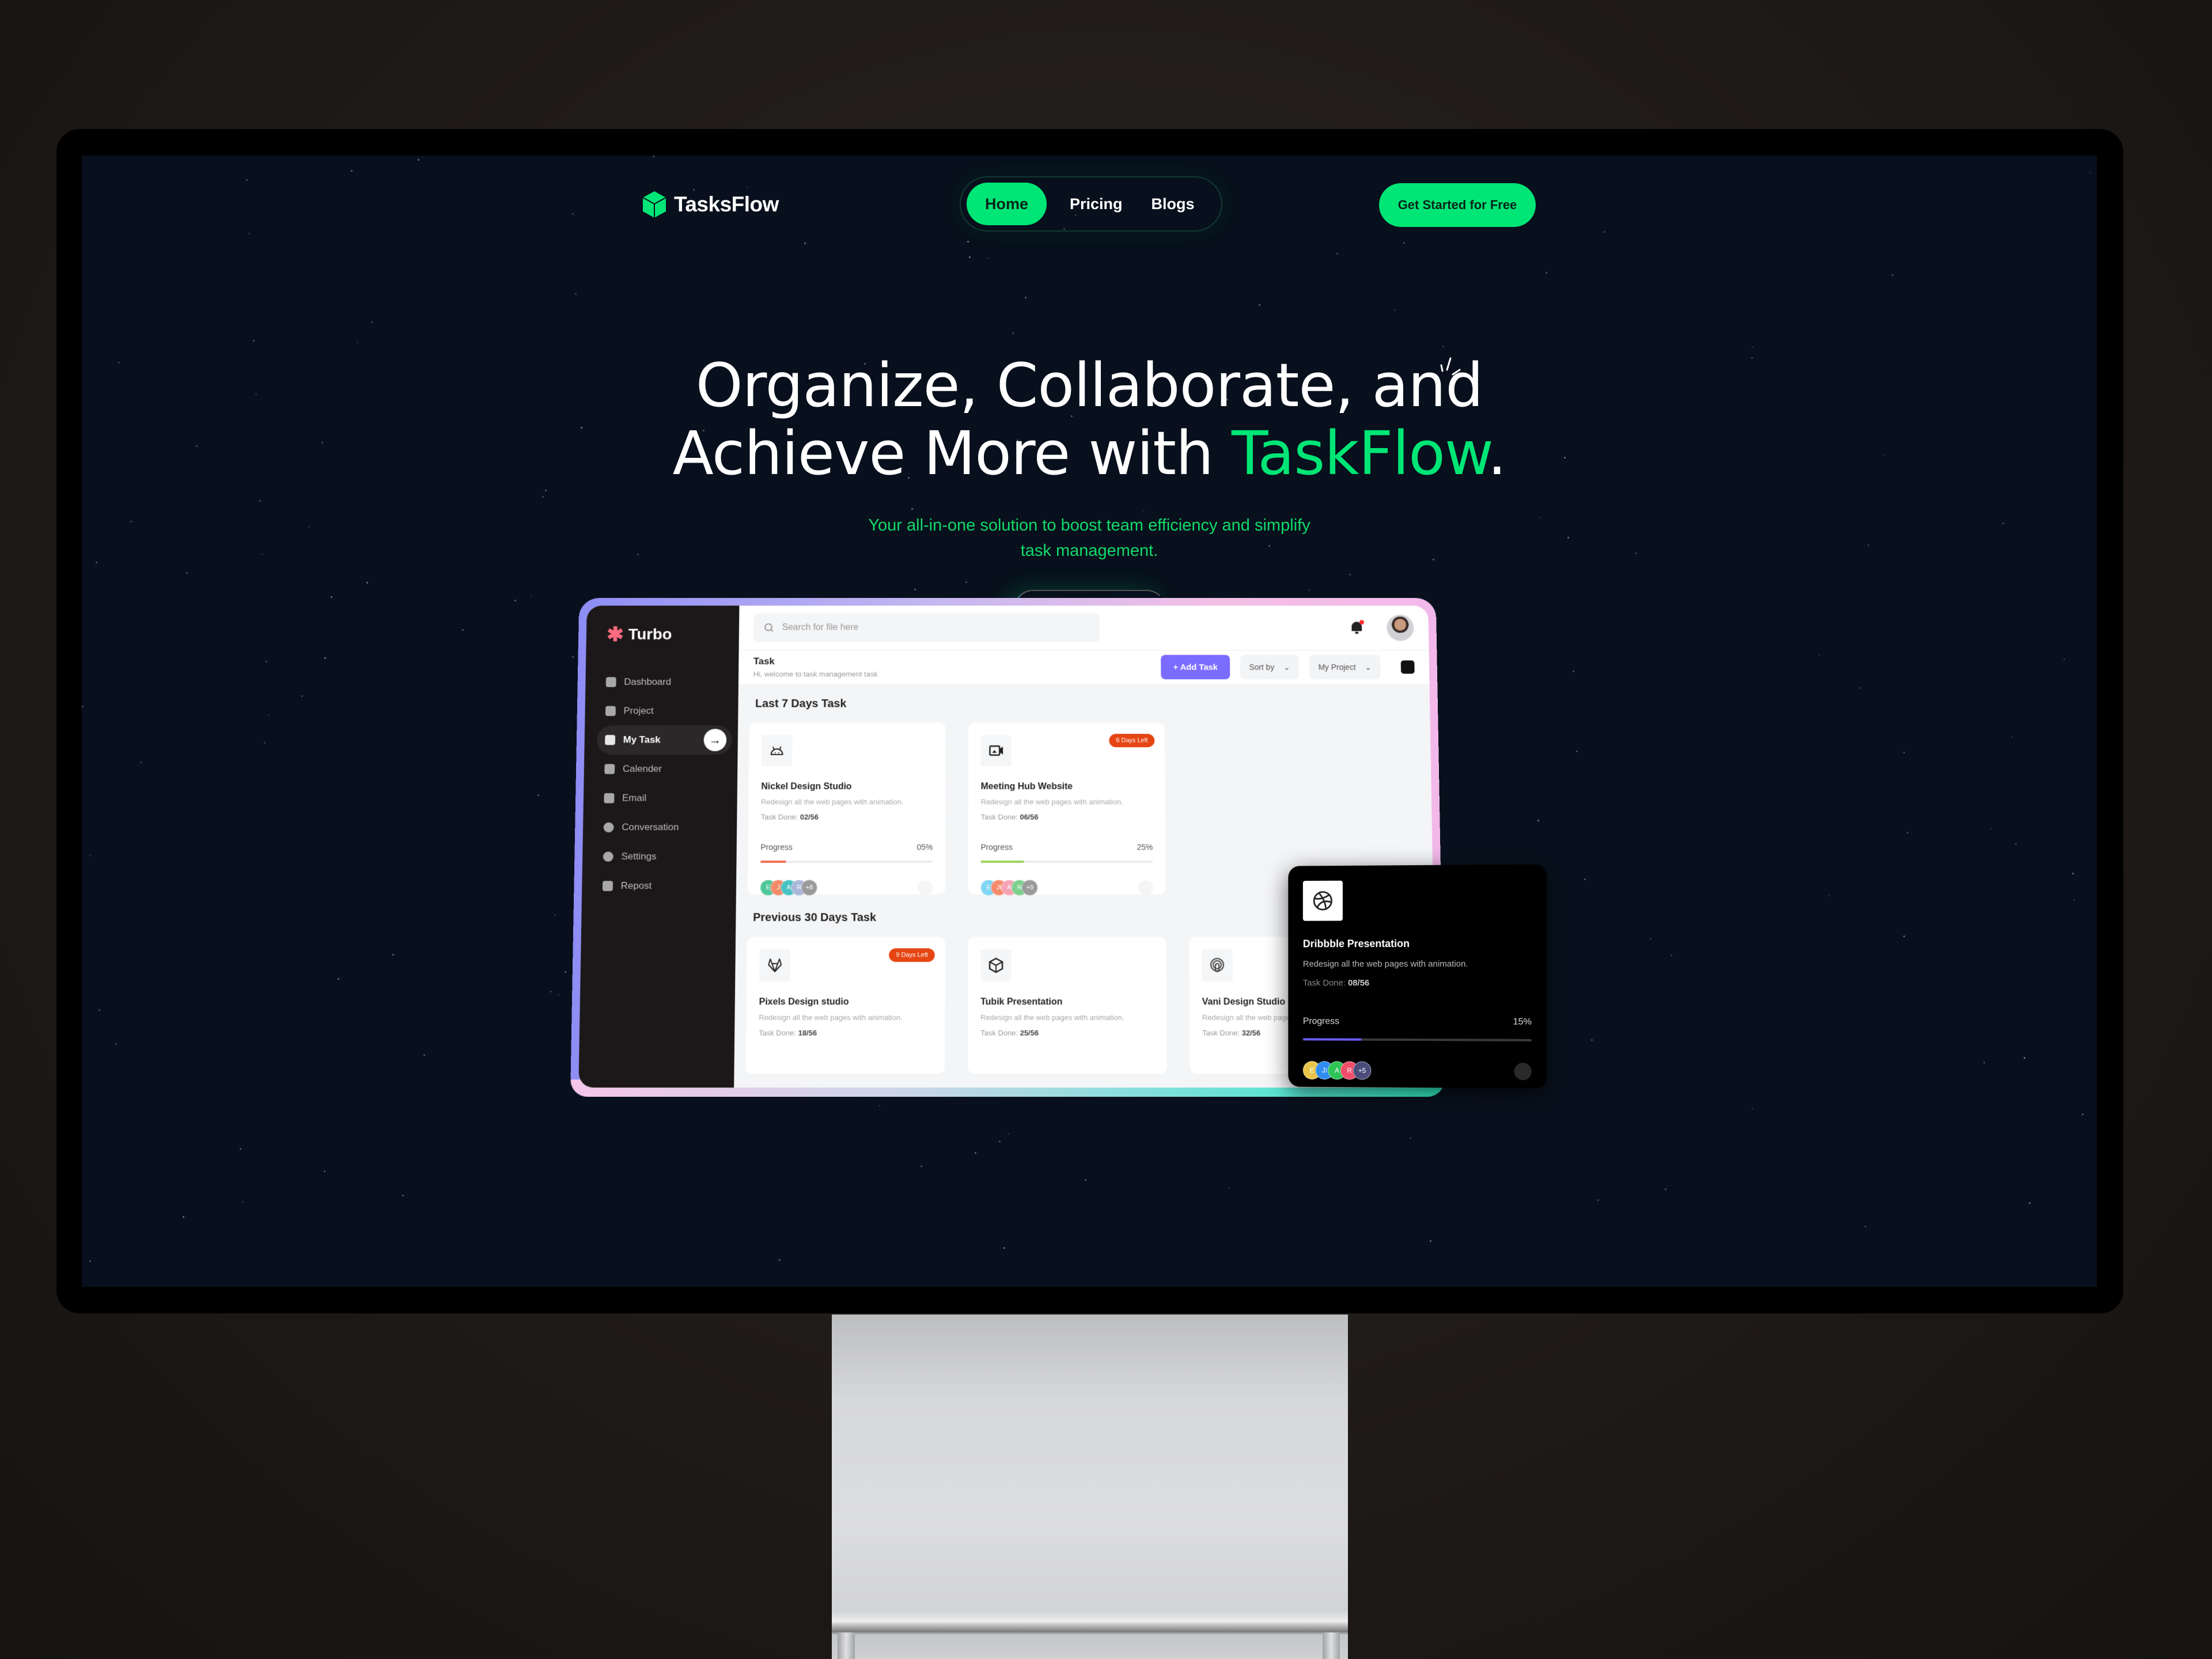 The image size is (2212, 1659). Describe the element at coordinates (715, 740) in the screenshot. I see `arrow-right-icon: →` at that location.